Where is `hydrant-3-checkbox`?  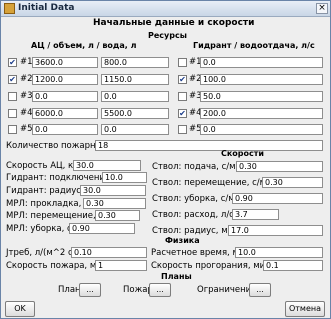 hydrant-3-checkbox is located at coordinates (182, 96).